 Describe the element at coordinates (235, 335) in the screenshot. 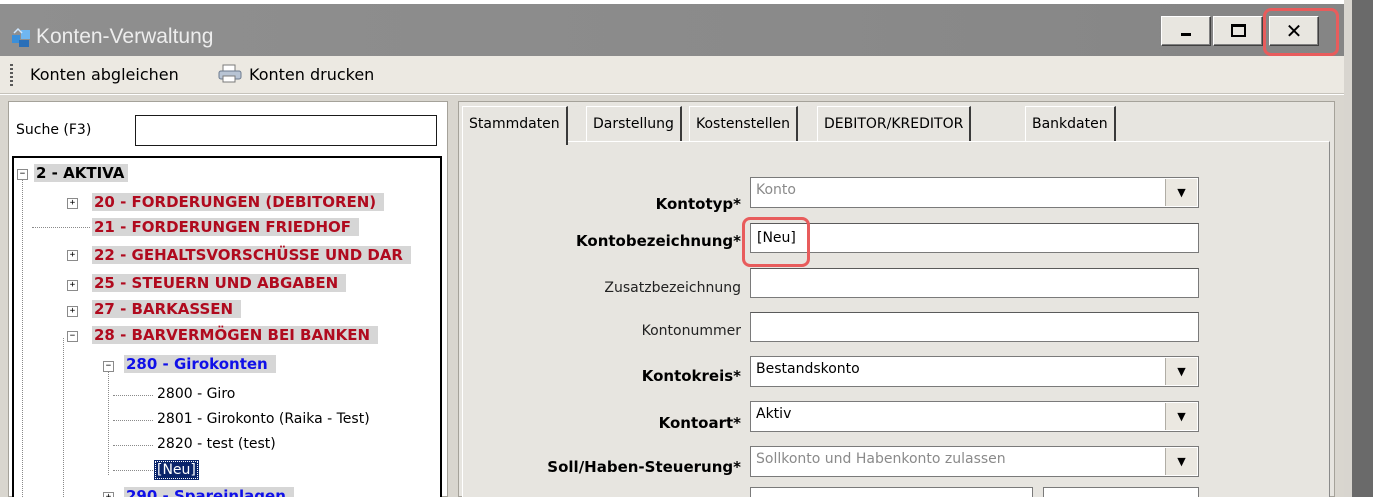

I see `tree-node-group: 28 - BARVERMÖGEN BEI BANKEN` at that location.